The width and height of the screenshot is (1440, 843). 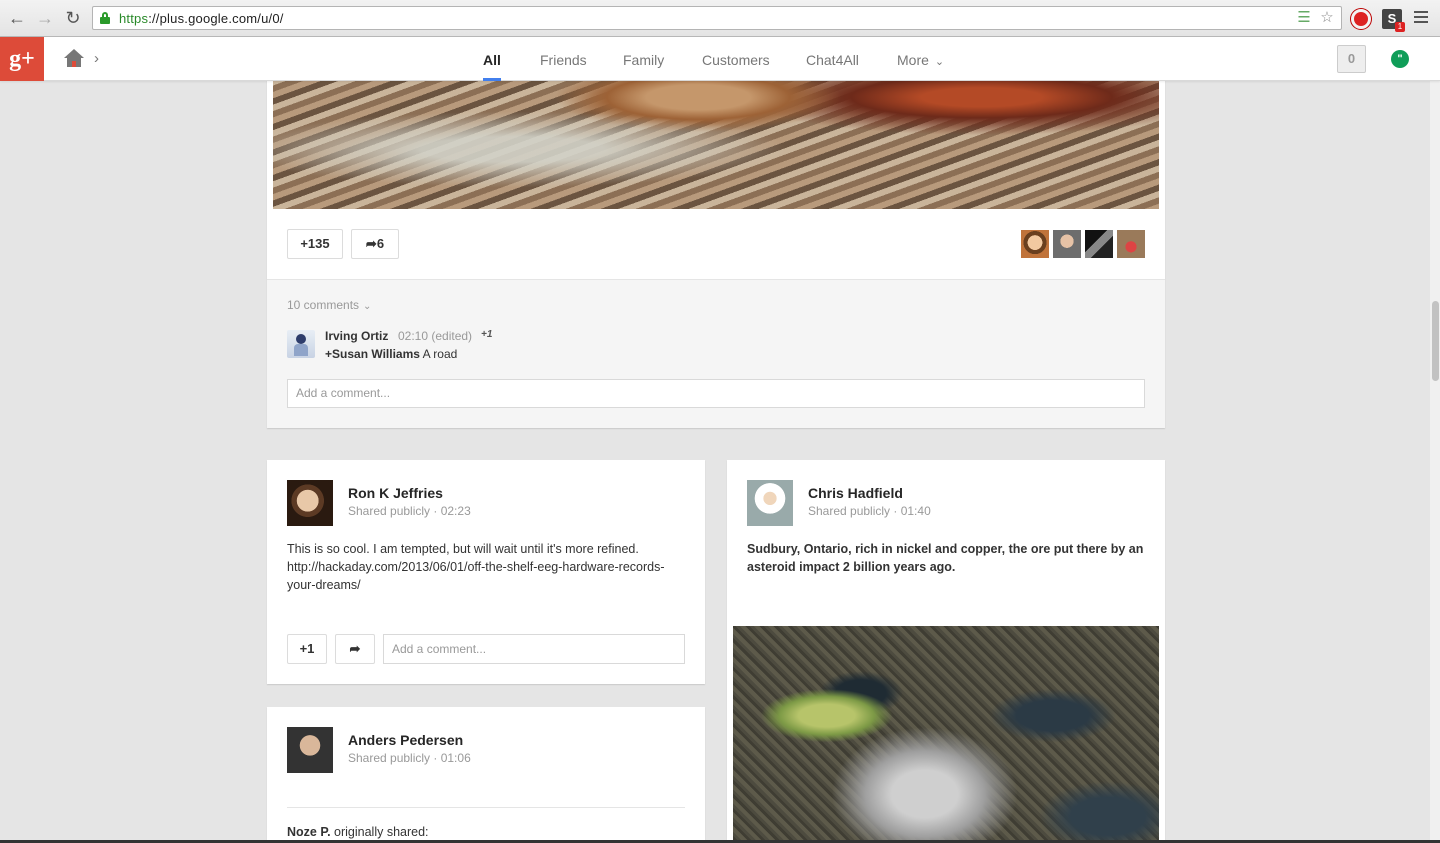 What do you see at coordinates (380, 243) in the screenshot?
I see `share-count: 6` at bounding box center [380, 243].